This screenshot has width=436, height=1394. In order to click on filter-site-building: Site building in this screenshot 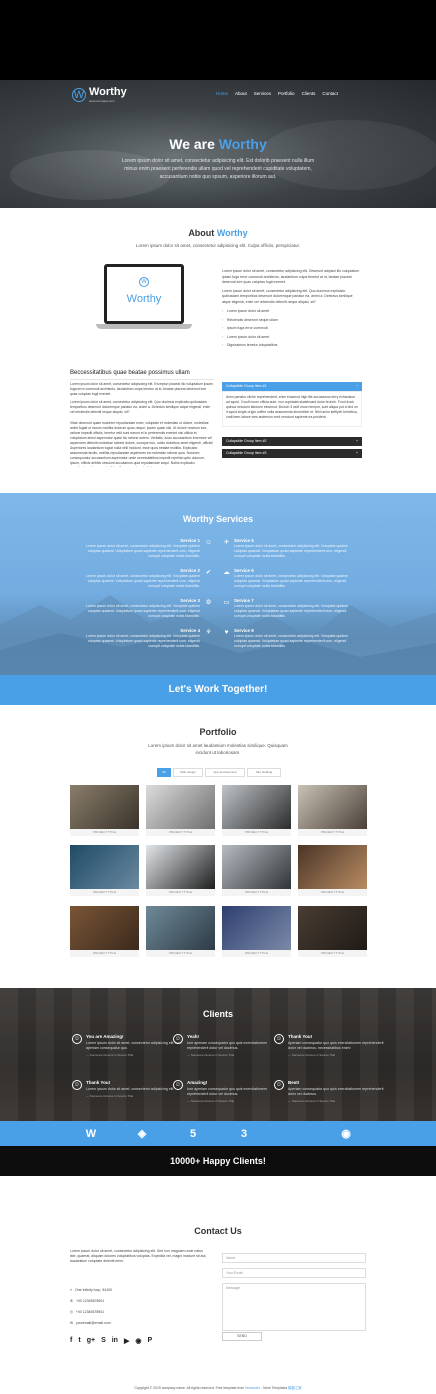, I will do `click(264, 772)`.